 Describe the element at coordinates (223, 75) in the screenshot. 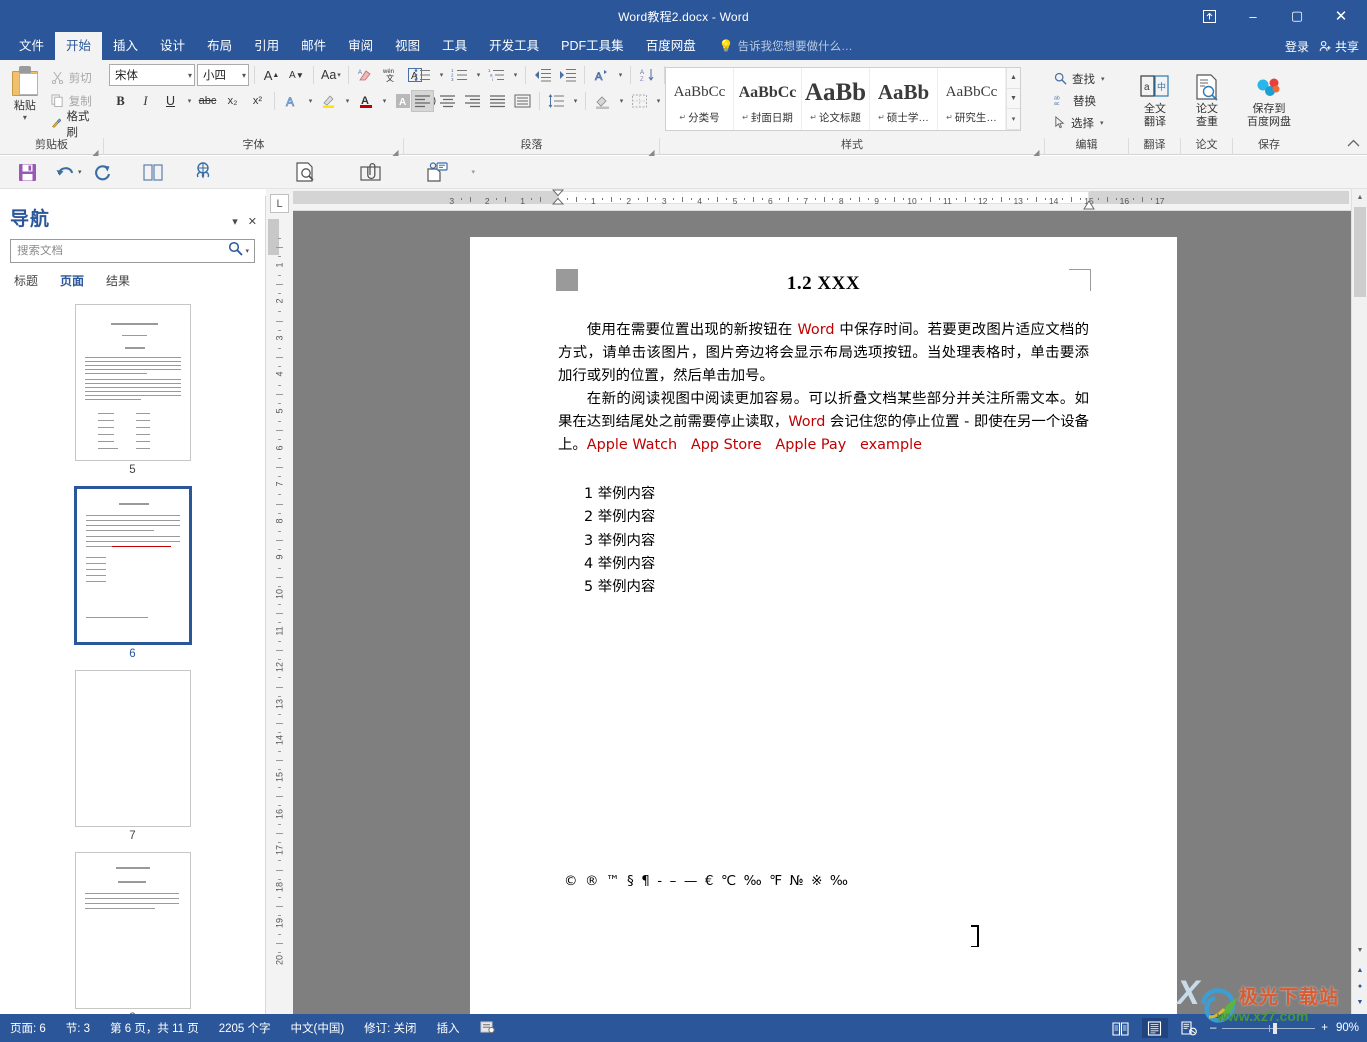

I see `font-size-combo: 小四 ▾` at that location.